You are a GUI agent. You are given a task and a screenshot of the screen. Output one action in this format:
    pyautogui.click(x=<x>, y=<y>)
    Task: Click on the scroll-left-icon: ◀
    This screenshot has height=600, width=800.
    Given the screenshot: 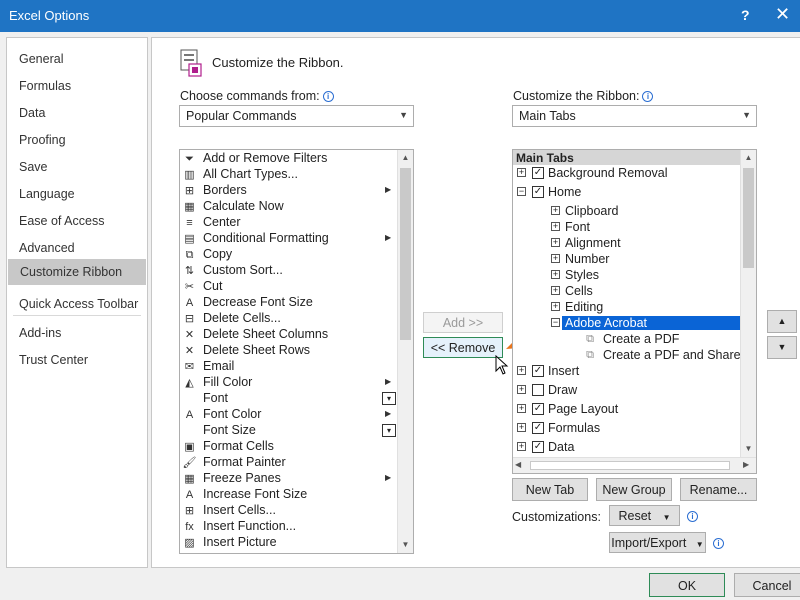 What is the action you would take?
    pyautogui.click(x=518, y=464)
    